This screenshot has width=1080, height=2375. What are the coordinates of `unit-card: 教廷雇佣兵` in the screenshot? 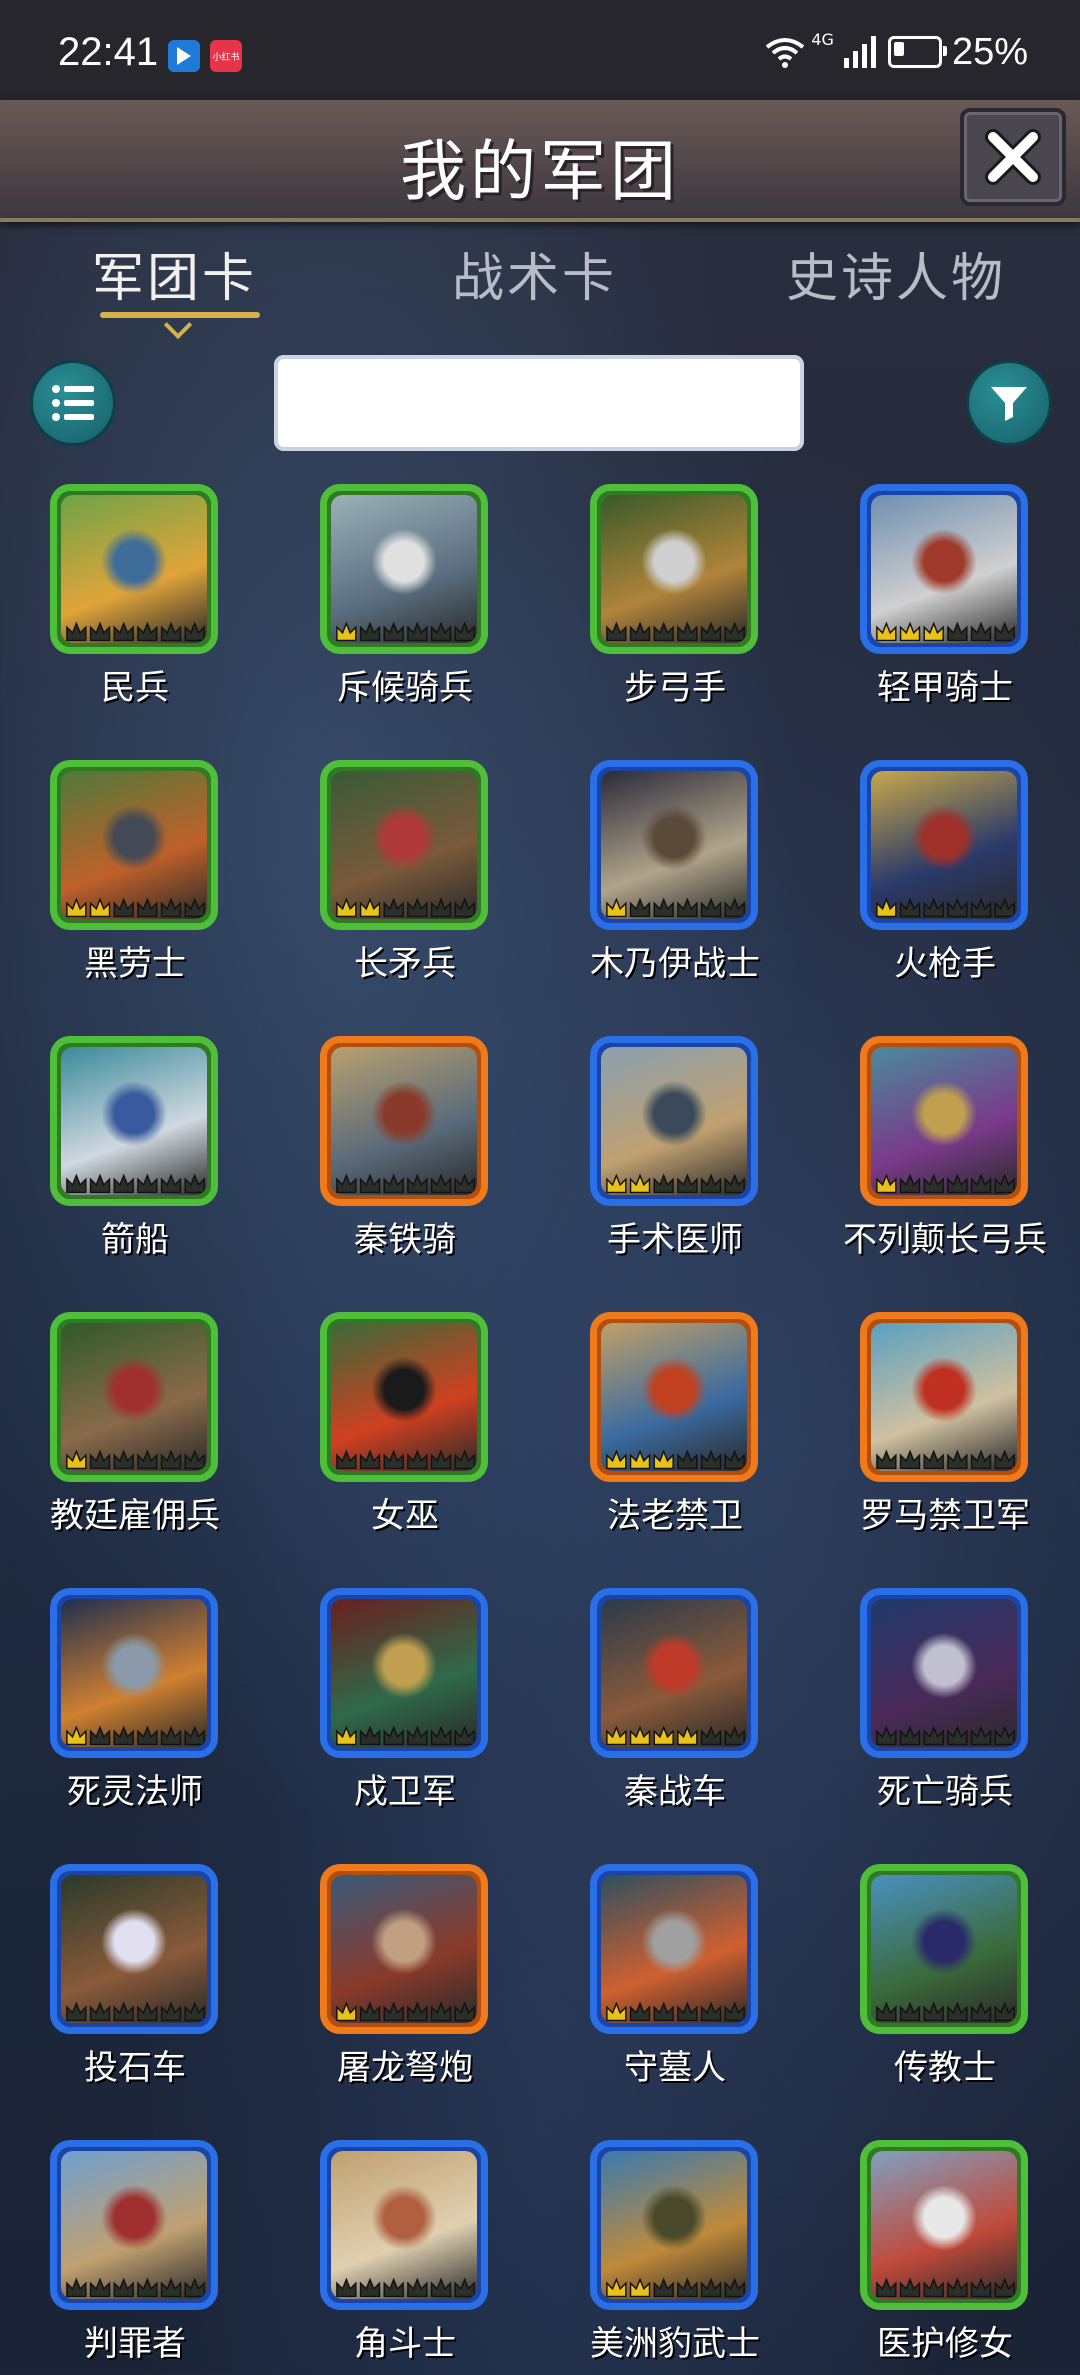 It's located at (110, 1442).